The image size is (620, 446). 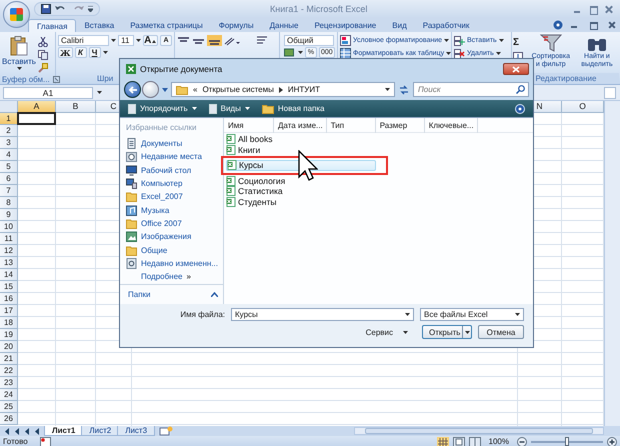 What do you see at coordinates (9, 131) in the screenshot?
I see `row-header: 2` at bounding box center [9, 131].